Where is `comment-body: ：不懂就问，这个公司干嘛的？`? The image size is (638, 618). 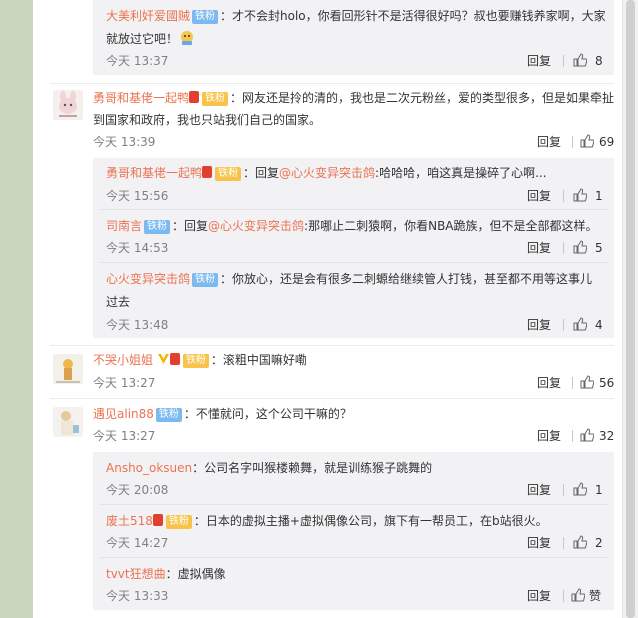 comment-body: ：不懂就问，这个公司干嘛的？ is located at coordinates (267, 414).